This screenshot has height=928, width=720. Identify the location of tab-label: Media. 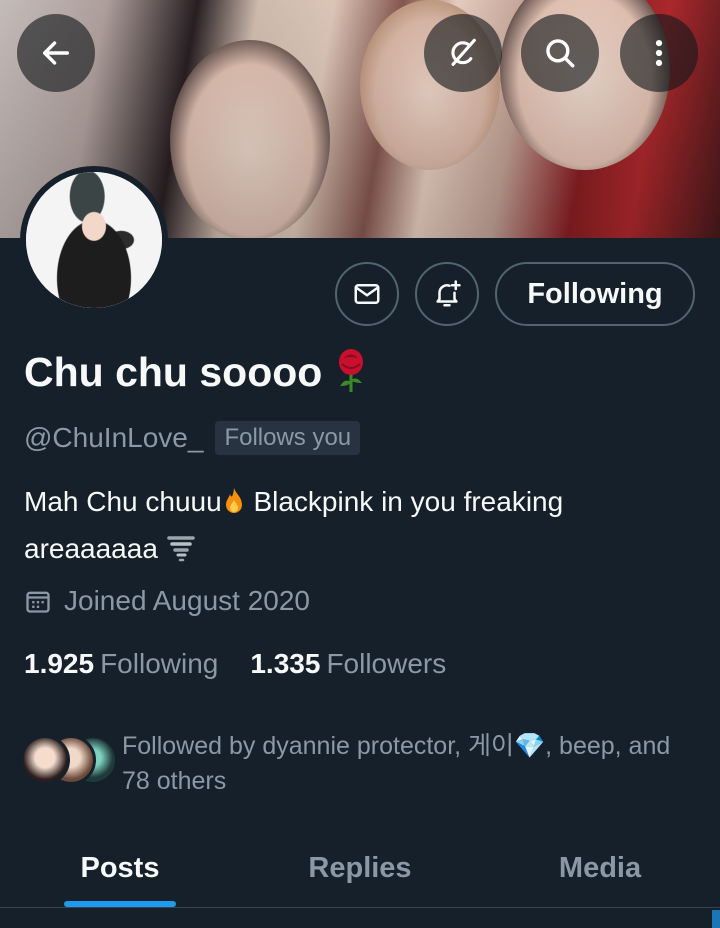
(600, 868).